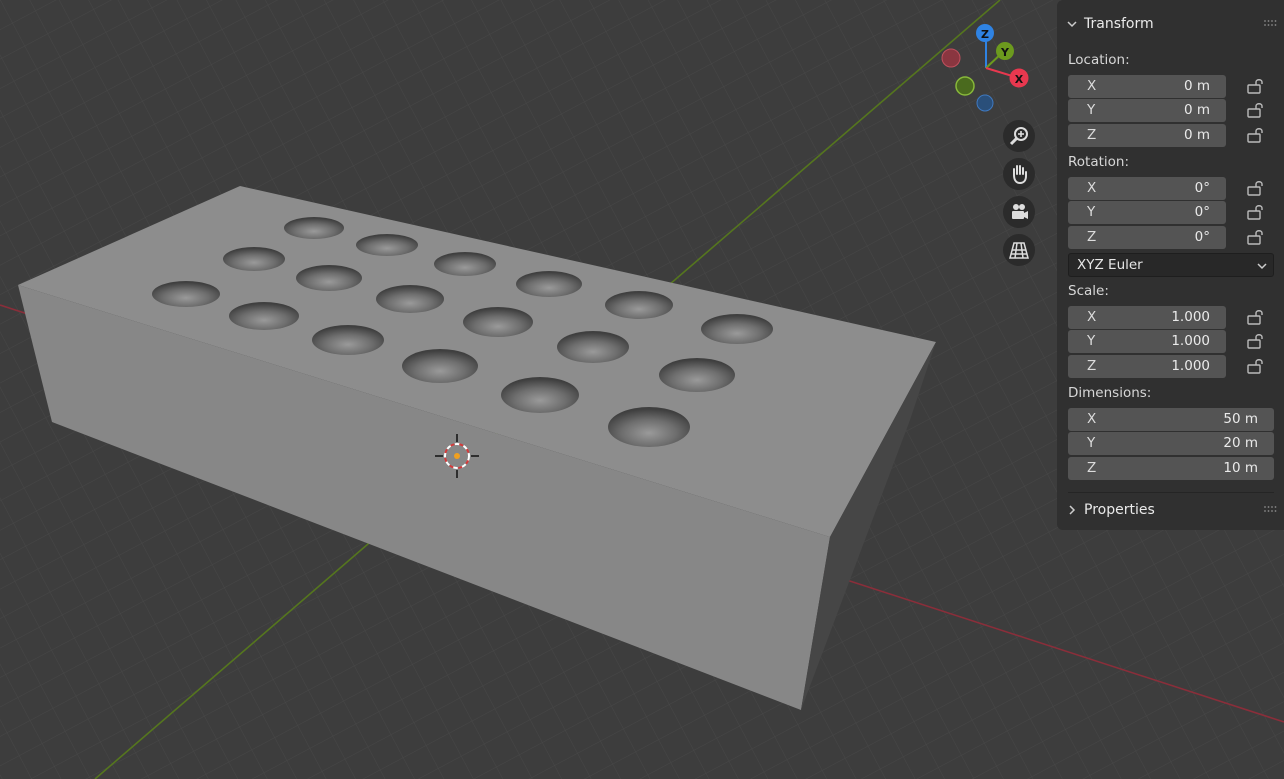  Describe the element at coordinates (1099, 162) in the screenshot. I see `rotation-label: Rotation:` at that location.